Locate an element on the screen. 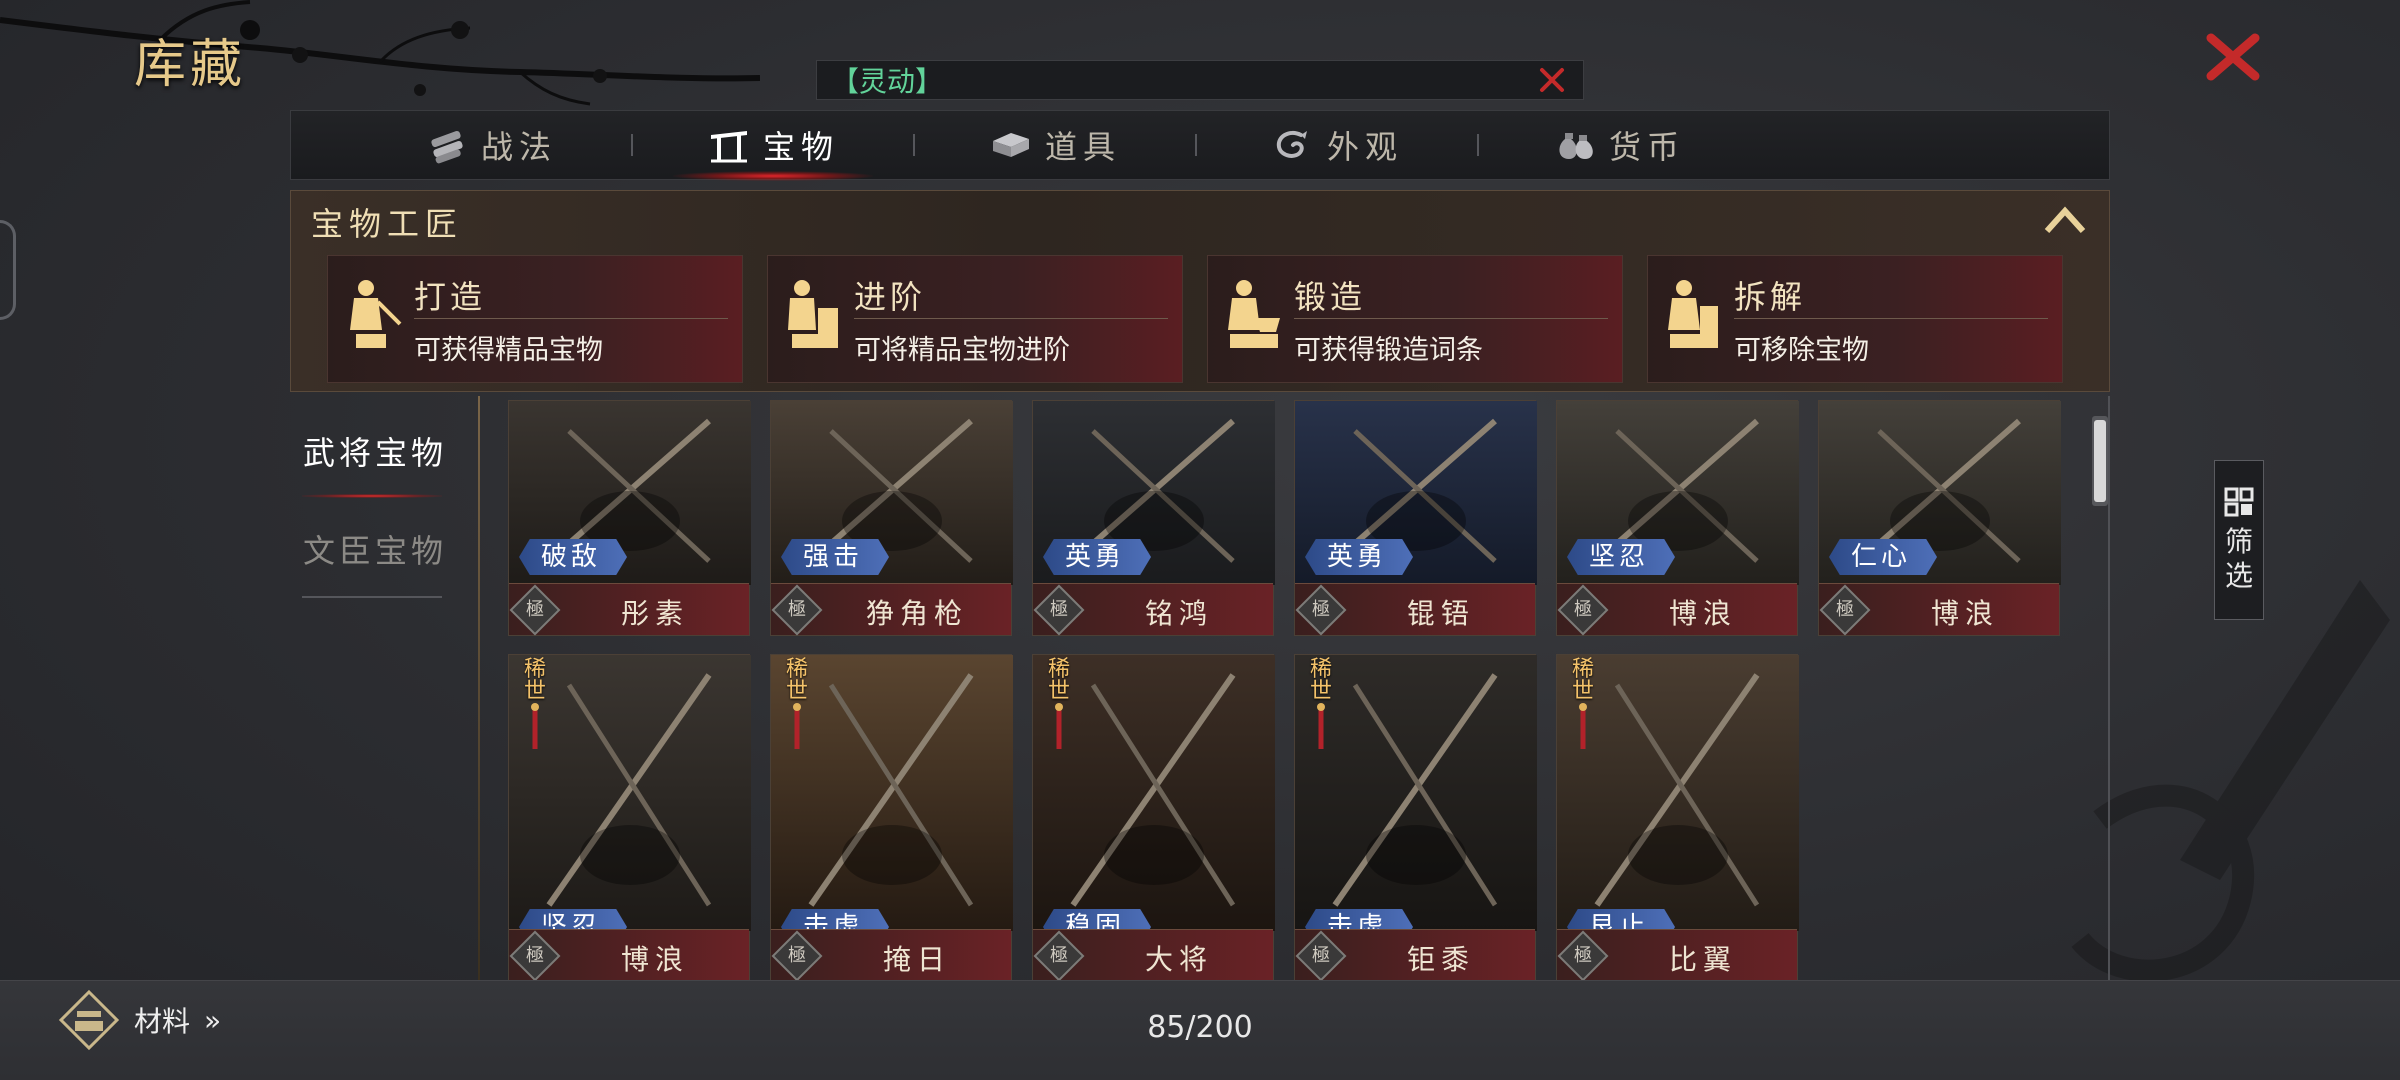 The height and width of the screenshot is (1080, 2400). tab-appearance: 外观 is located at coordinates (1337, 145).